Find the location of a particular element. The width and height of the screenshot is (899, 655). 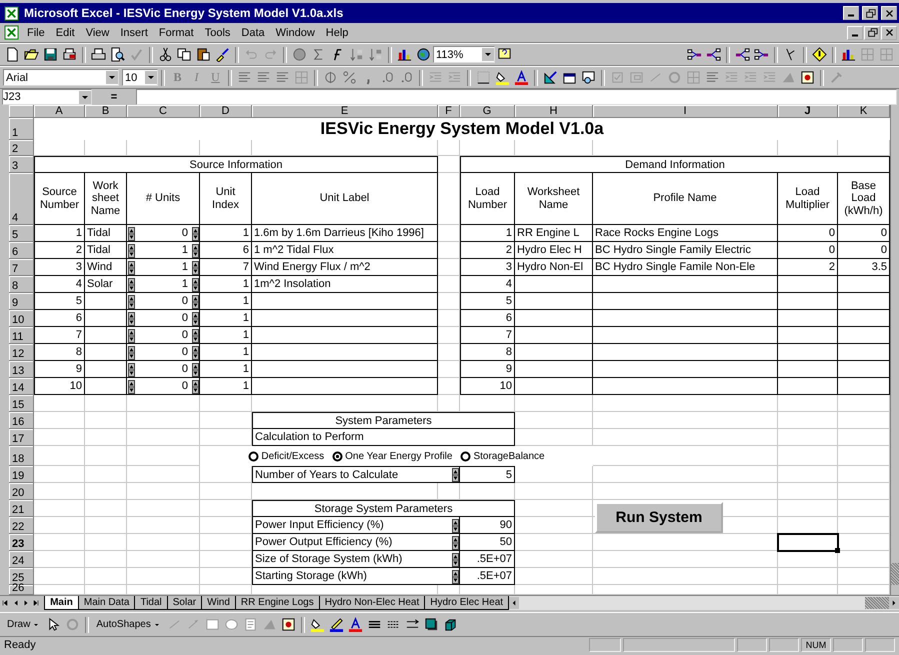

scroll-left-icon is located at coordinates (514, 603).